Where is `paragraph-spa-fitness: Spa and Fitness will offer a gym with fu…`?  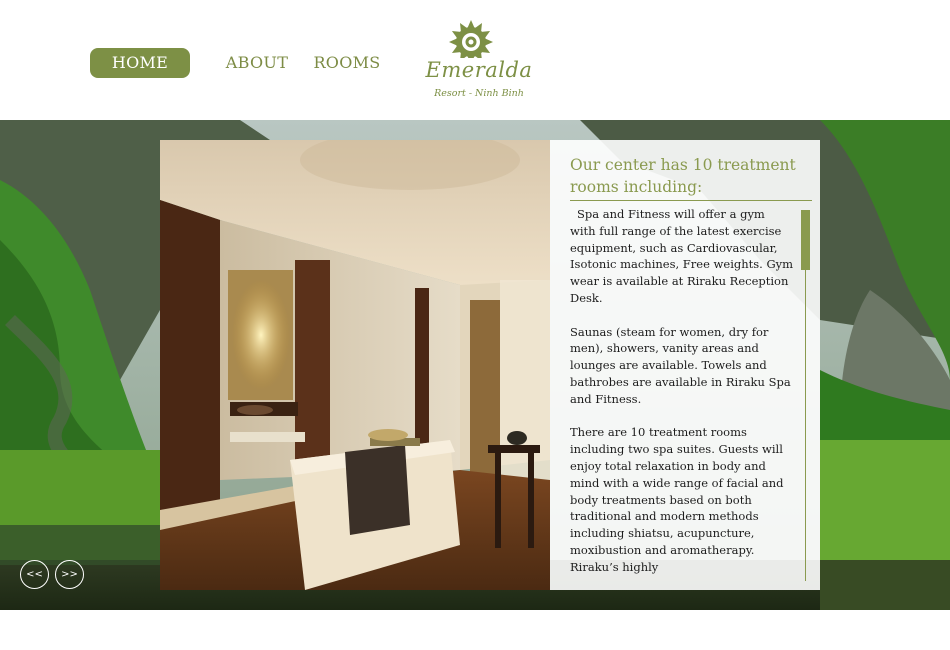 paragraph-spa-fitness: Spa and Fitness will offer a gym with fu… is located at coordinates (682, 256).